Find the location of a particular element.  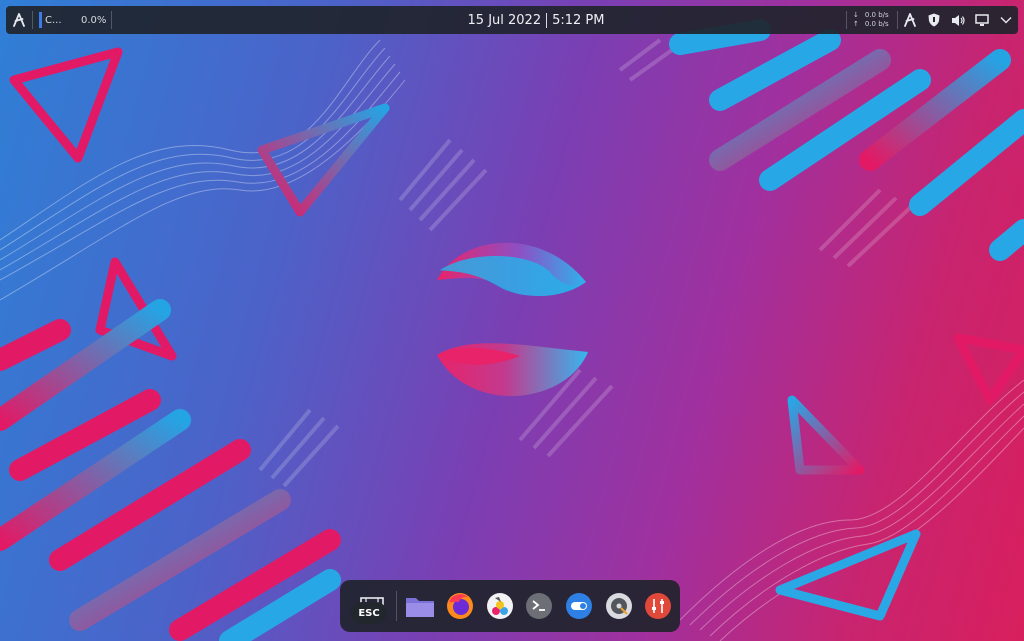

system-tray: ↓ 0.0 b/s ↑ 0.0 b/s is located at coordinates (932, 20).